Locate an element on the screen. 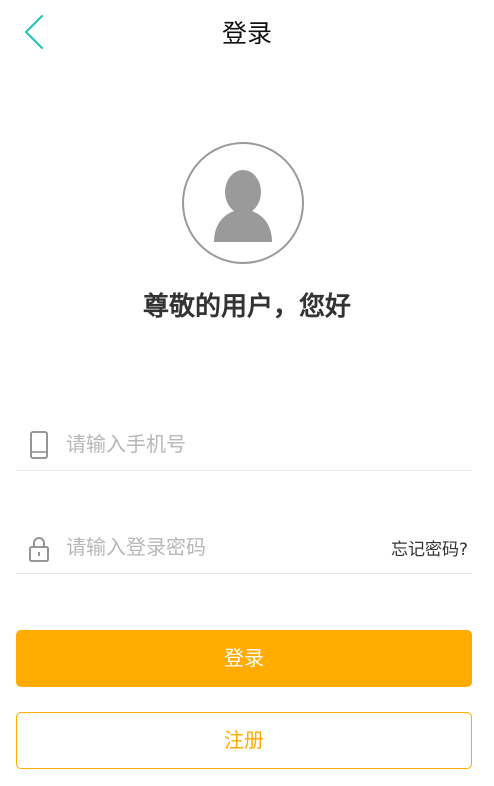  header-bar: 登录 is located at coordinates (247, 32).